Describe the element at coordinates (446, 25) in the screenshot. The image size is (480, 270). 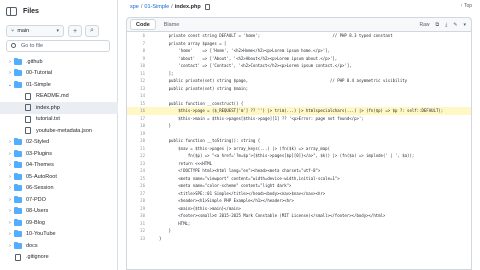
I see `download-icon: ⤓` at that location.